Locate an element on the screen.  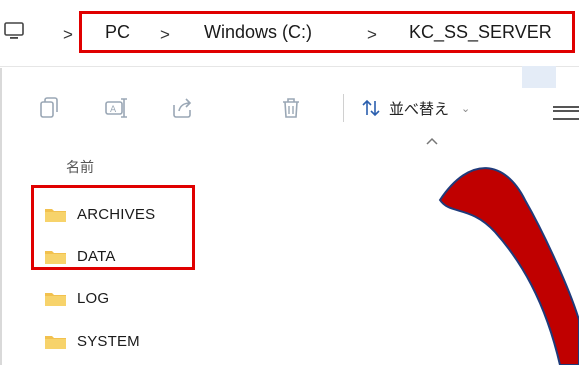
sort-button: 並べ替え ⌄ is located at coordinates (415, 108).